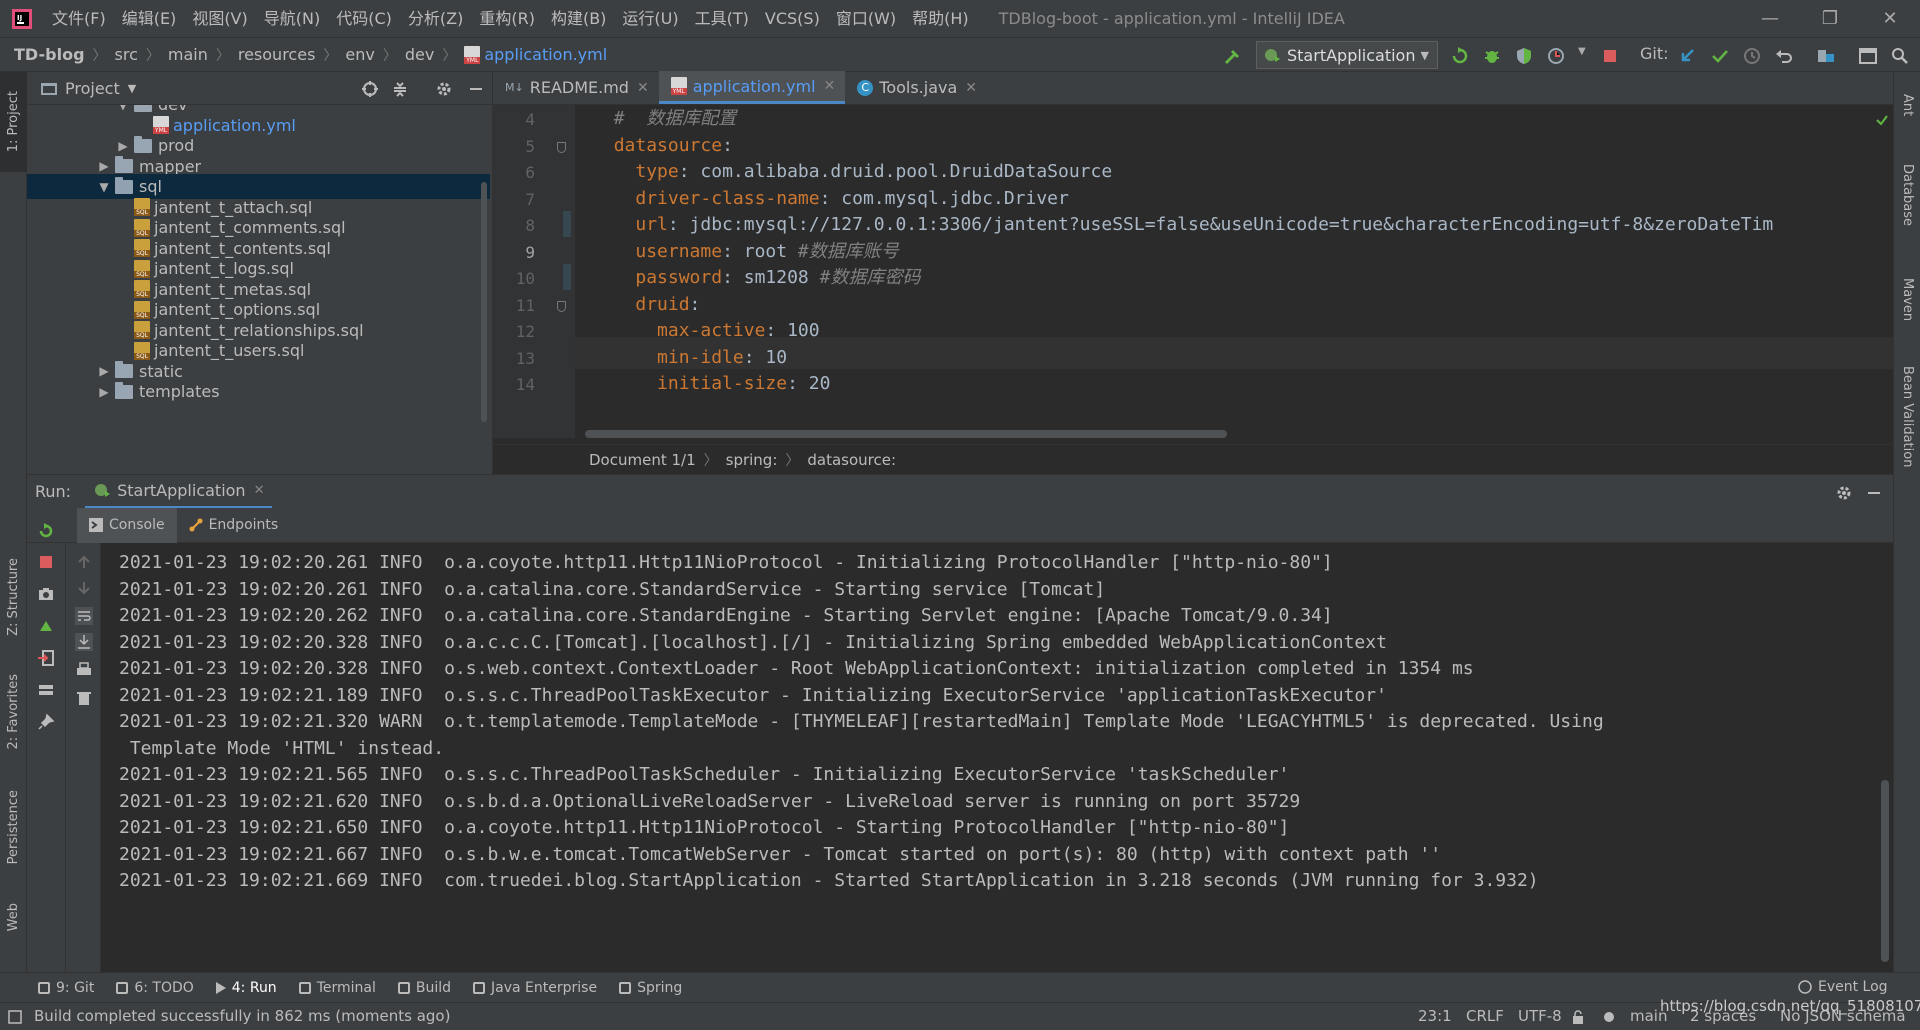 The height and width of the screenshot is (1030, 1920). What do you see at coordinates (15, 1017) in the screenshot?
I see `status-toggle-icon` at bounding box center [15, 1017].